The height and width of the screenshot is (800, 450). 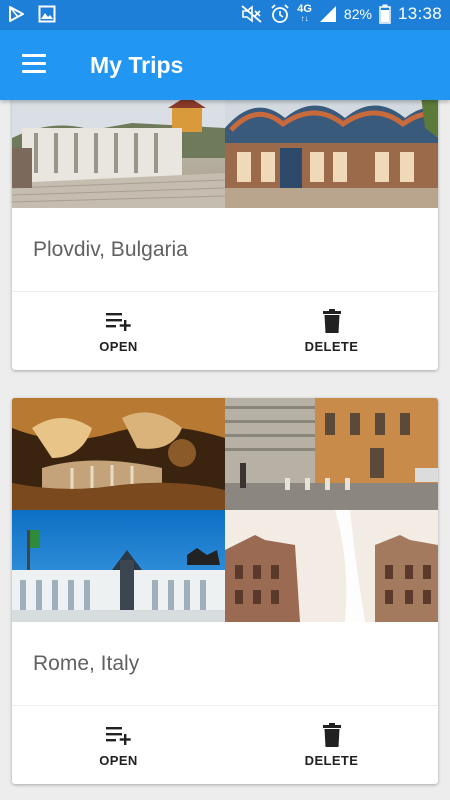 I want to click on signal-icon, so click(x=327, y=14).